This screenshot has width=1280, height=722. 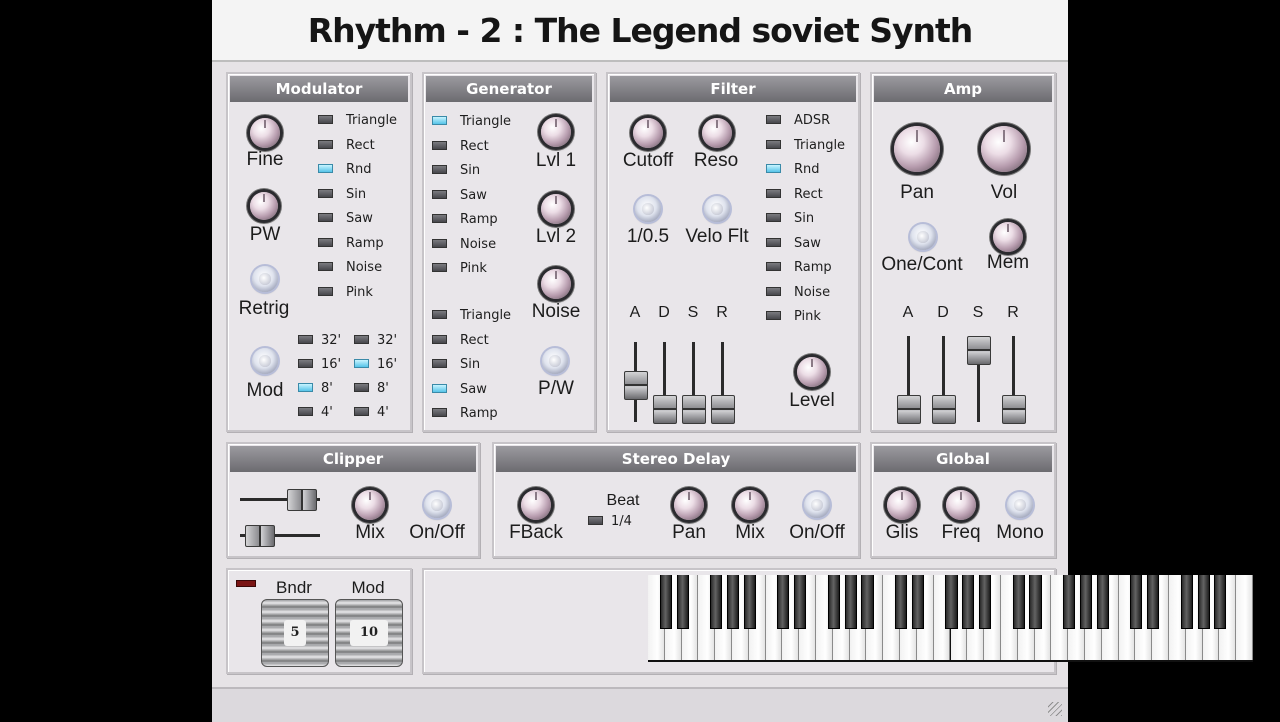 What do you see at coordinates (1004, 149) in the screenshot?
I see `vol-knob` at bounding box center [1004, 149].